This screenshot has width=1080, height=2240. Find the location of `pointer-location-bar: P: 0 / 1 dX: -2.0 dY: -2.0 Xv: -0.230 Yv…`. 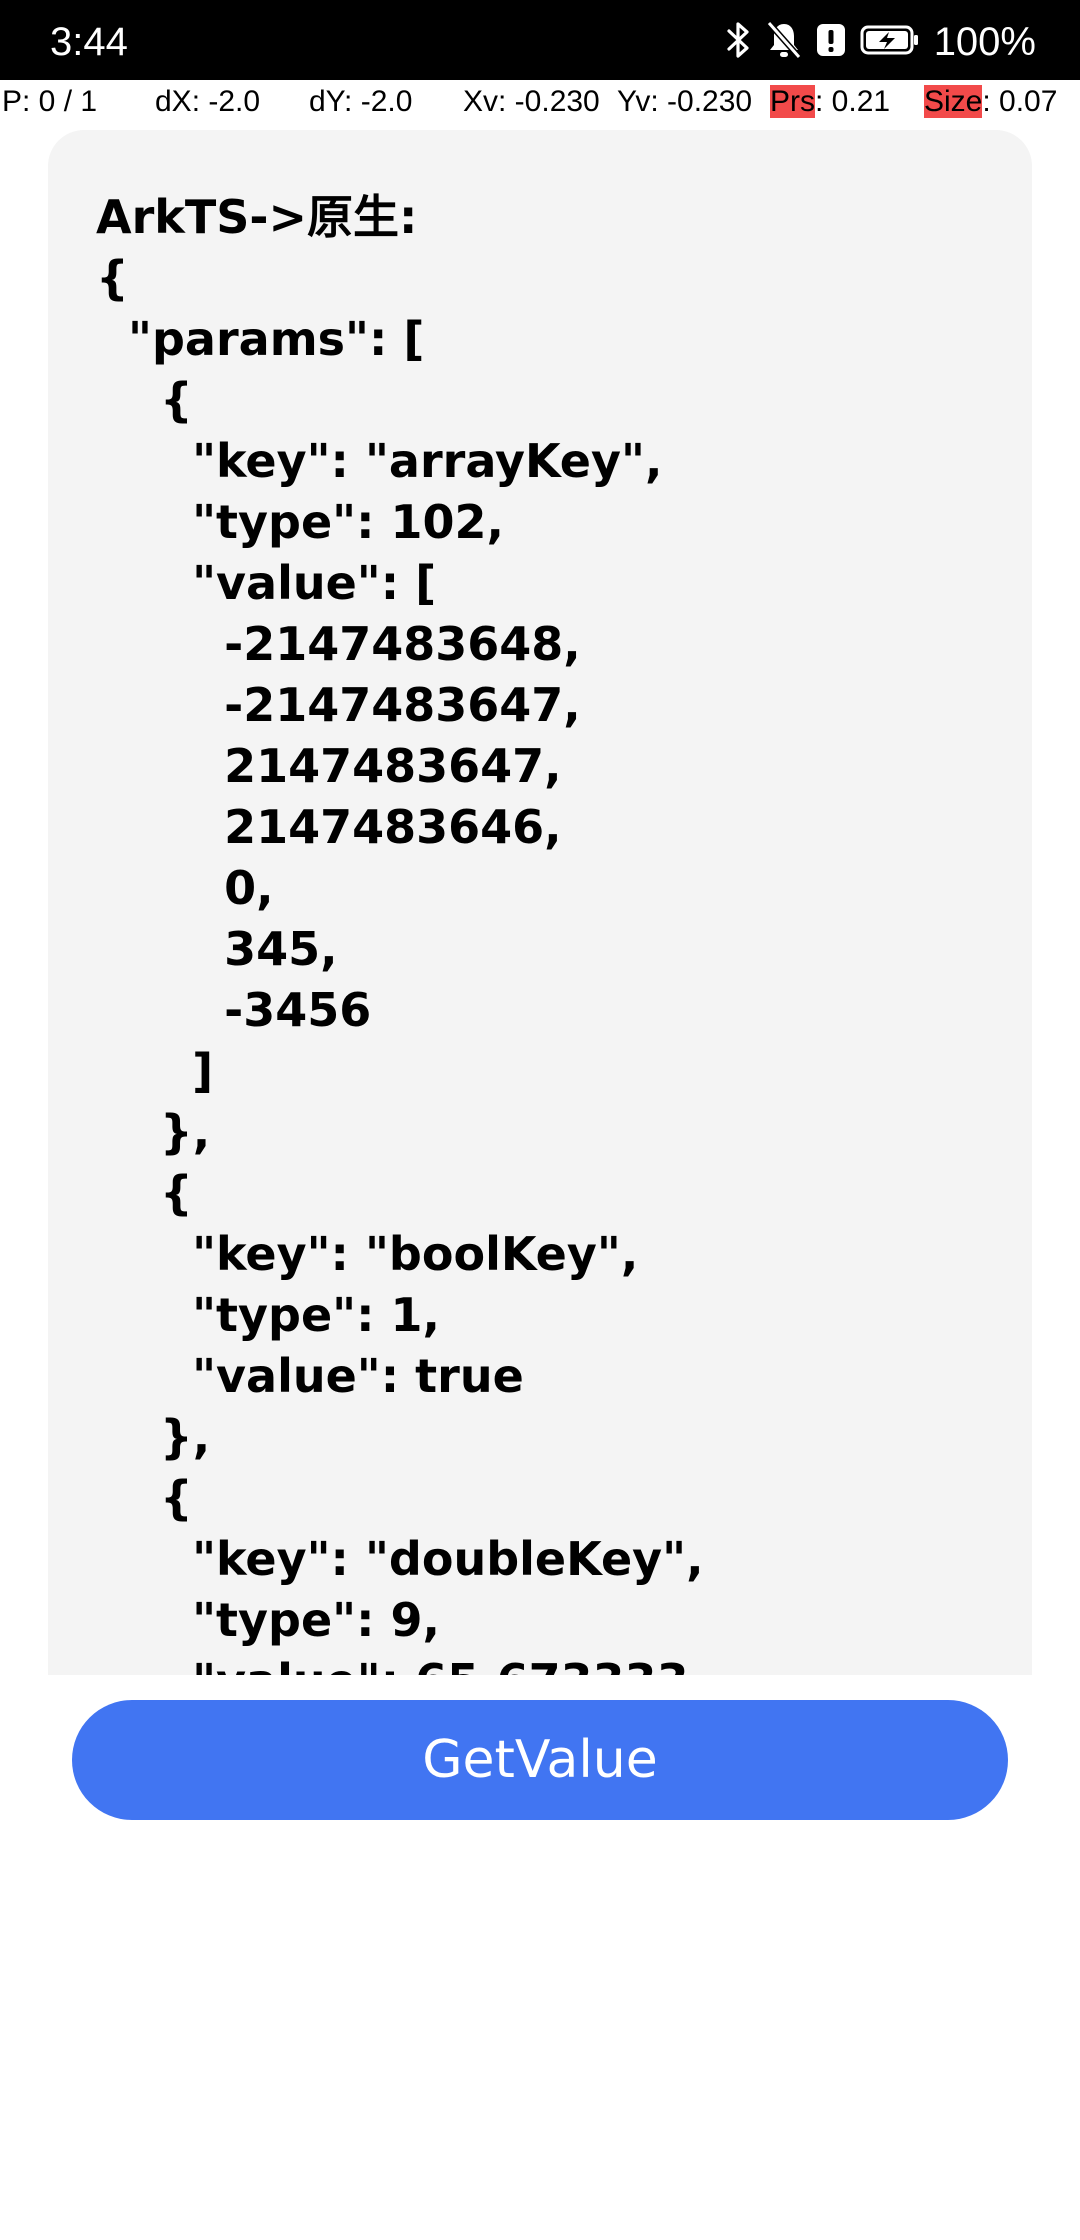

pointer-location-bar: P: 0 / 1 dX: -2.0 dY: -2.0 Xv: -0.230 Yv… is located at coordinates (540, 102).